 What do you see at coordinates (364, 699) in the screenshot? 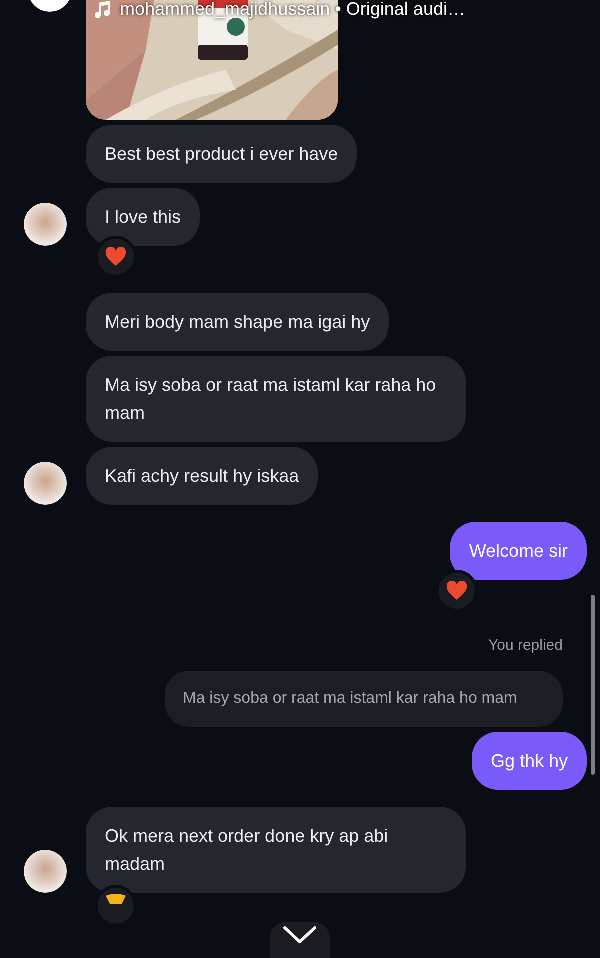
I see `quoted-message: Ma isy soba or raat ma istaml kar raha ho mam` at bounding box center [364, 699].